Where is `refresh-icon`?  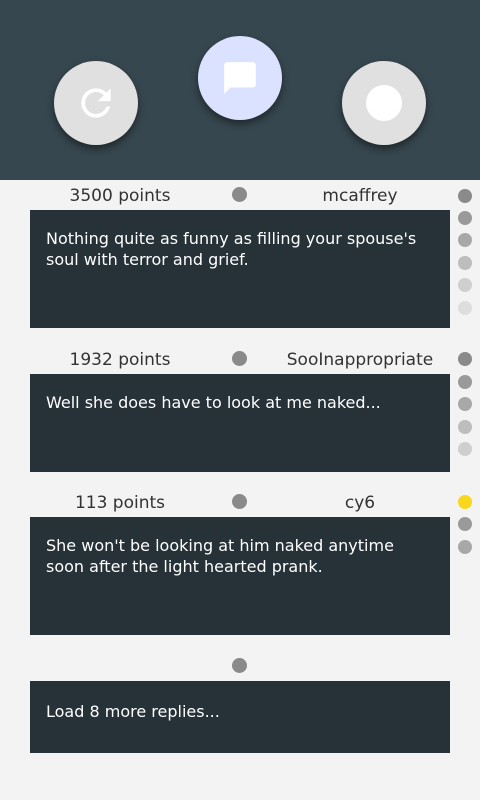 refresh-icon is located at coordinates (96, 103).